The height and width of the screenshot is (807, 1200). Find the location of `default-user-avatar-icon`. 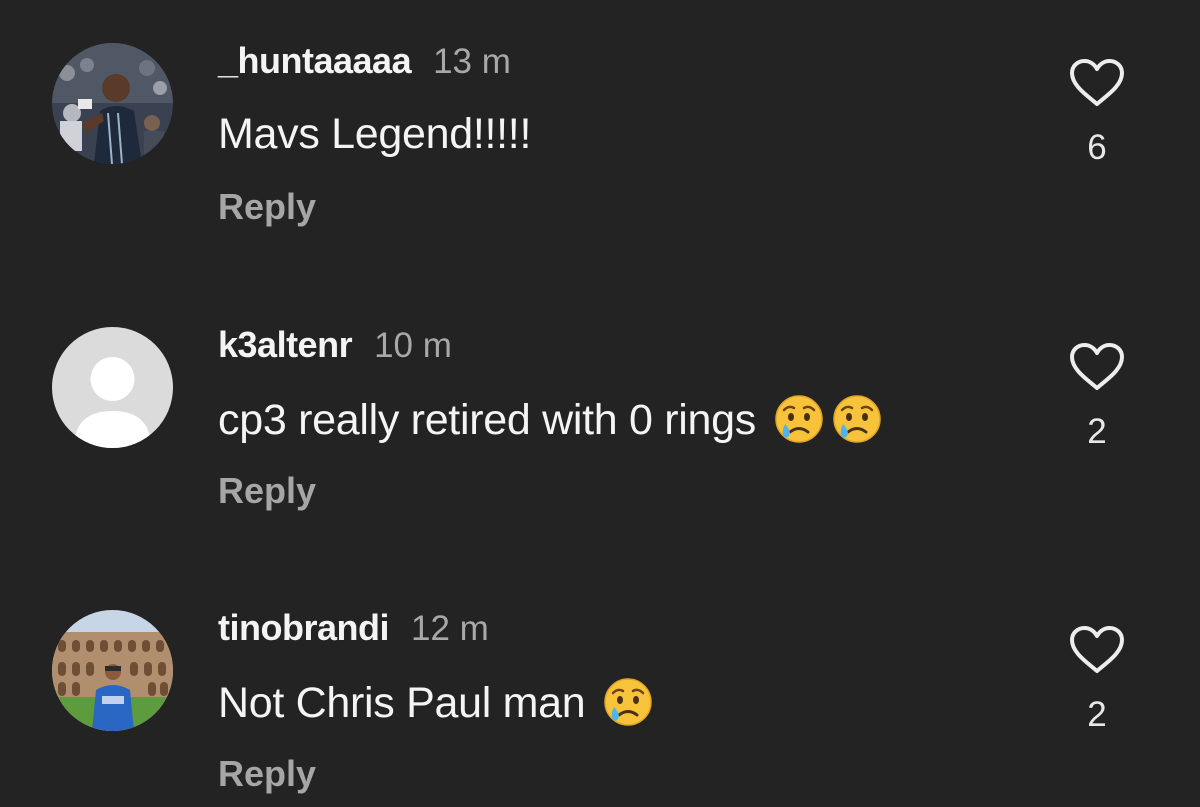

default-user-avatar-icon is located at coordinates (112, 387).